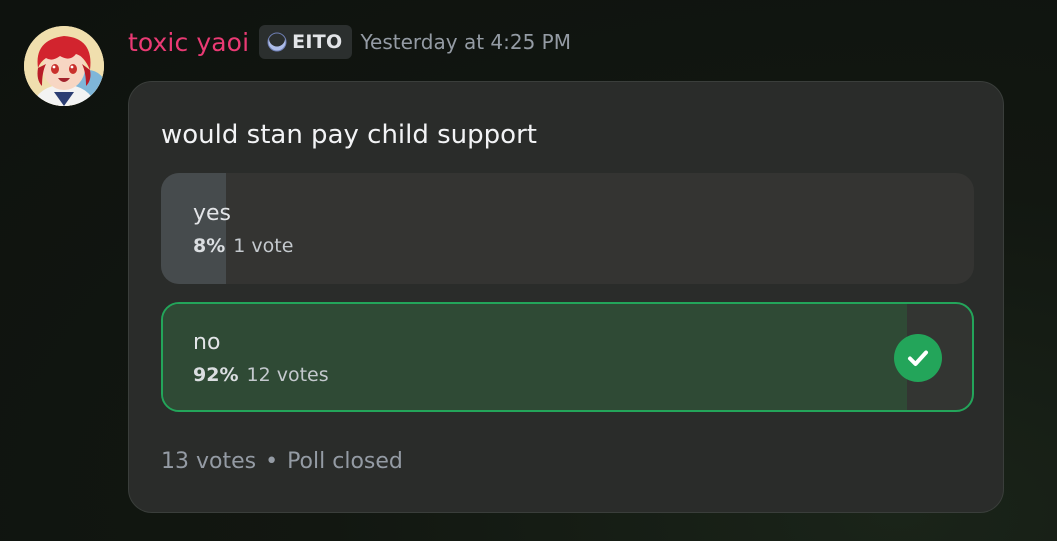  Describe the element at coordinates (277, 41) in the screenshot. I see `moon-crescent-icon` at that location.